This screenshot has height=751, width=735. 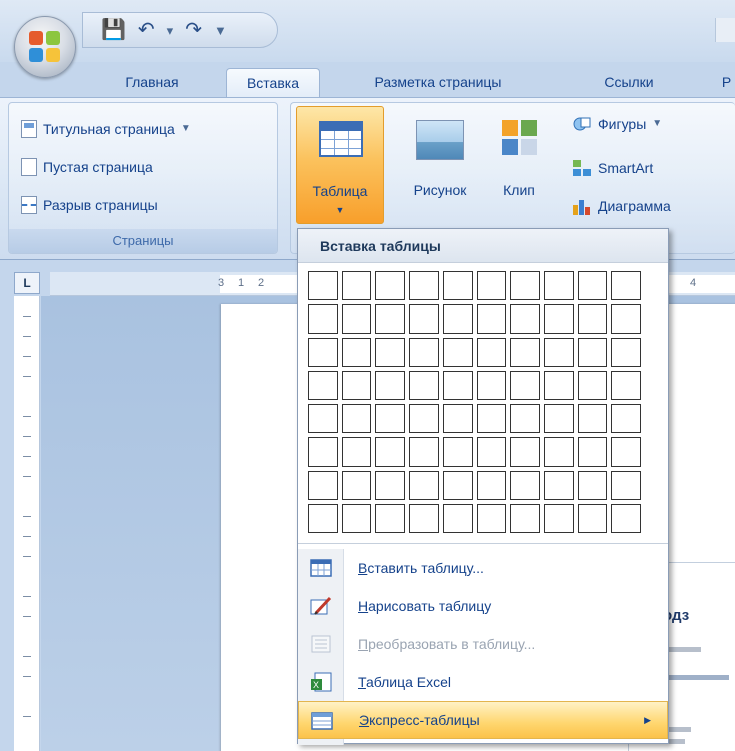 What do you see at coordinates (483, 606) in the screenshot?
I see `draw-table-item: Нарисовать таблицу` at bounding box center [483, 606].